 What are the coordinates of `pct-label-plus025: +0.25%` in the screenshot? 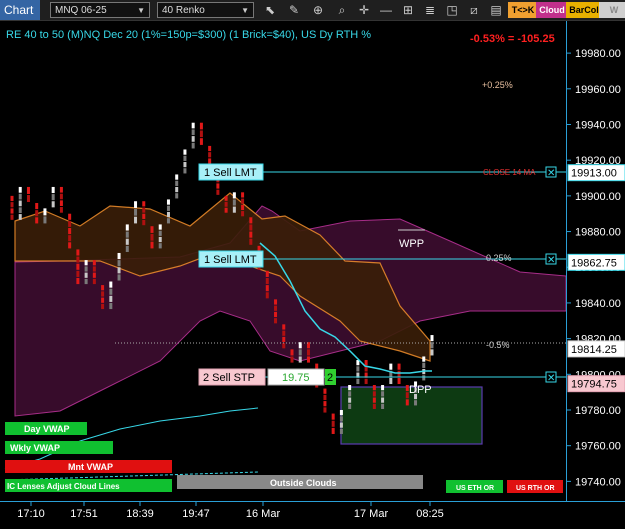 It's located at (497, 85).